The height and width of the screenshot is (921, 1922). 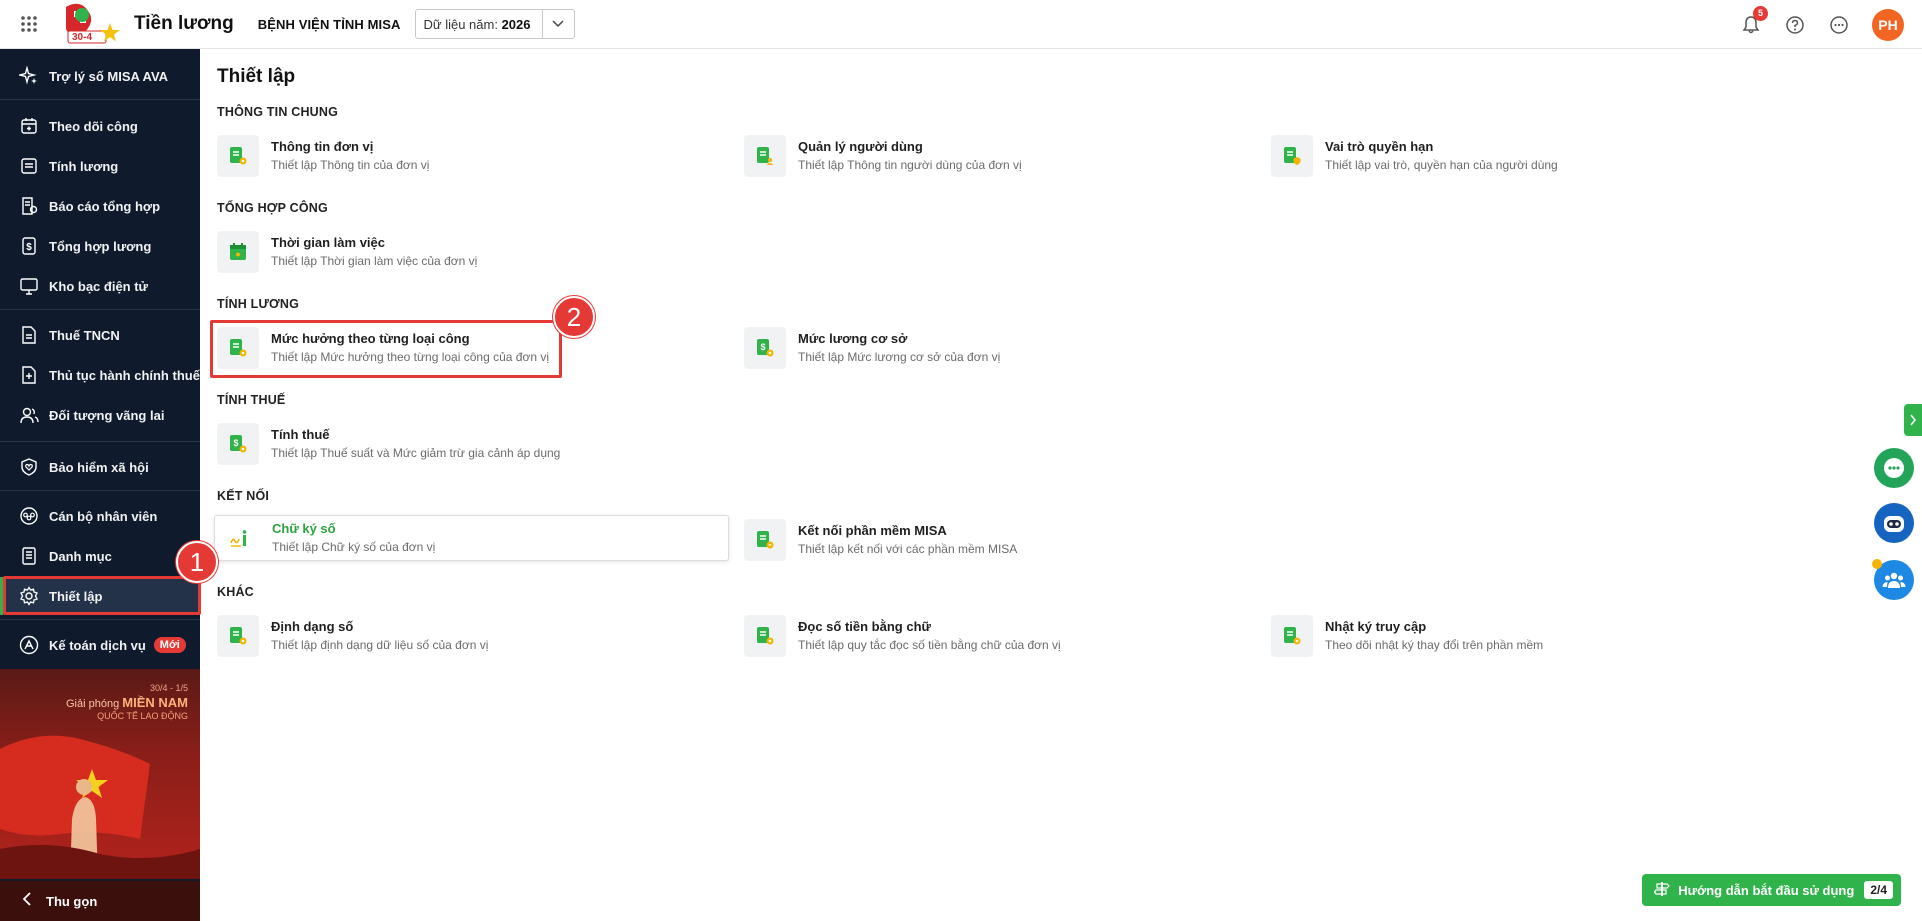 What do you see at coordinates (471, 538) in the screenshot?
I see `settings-card-chu-ky-so: Chữ ký số Thiết lập Chữ ký số của đơn vị` at bounding box center [471, 538].